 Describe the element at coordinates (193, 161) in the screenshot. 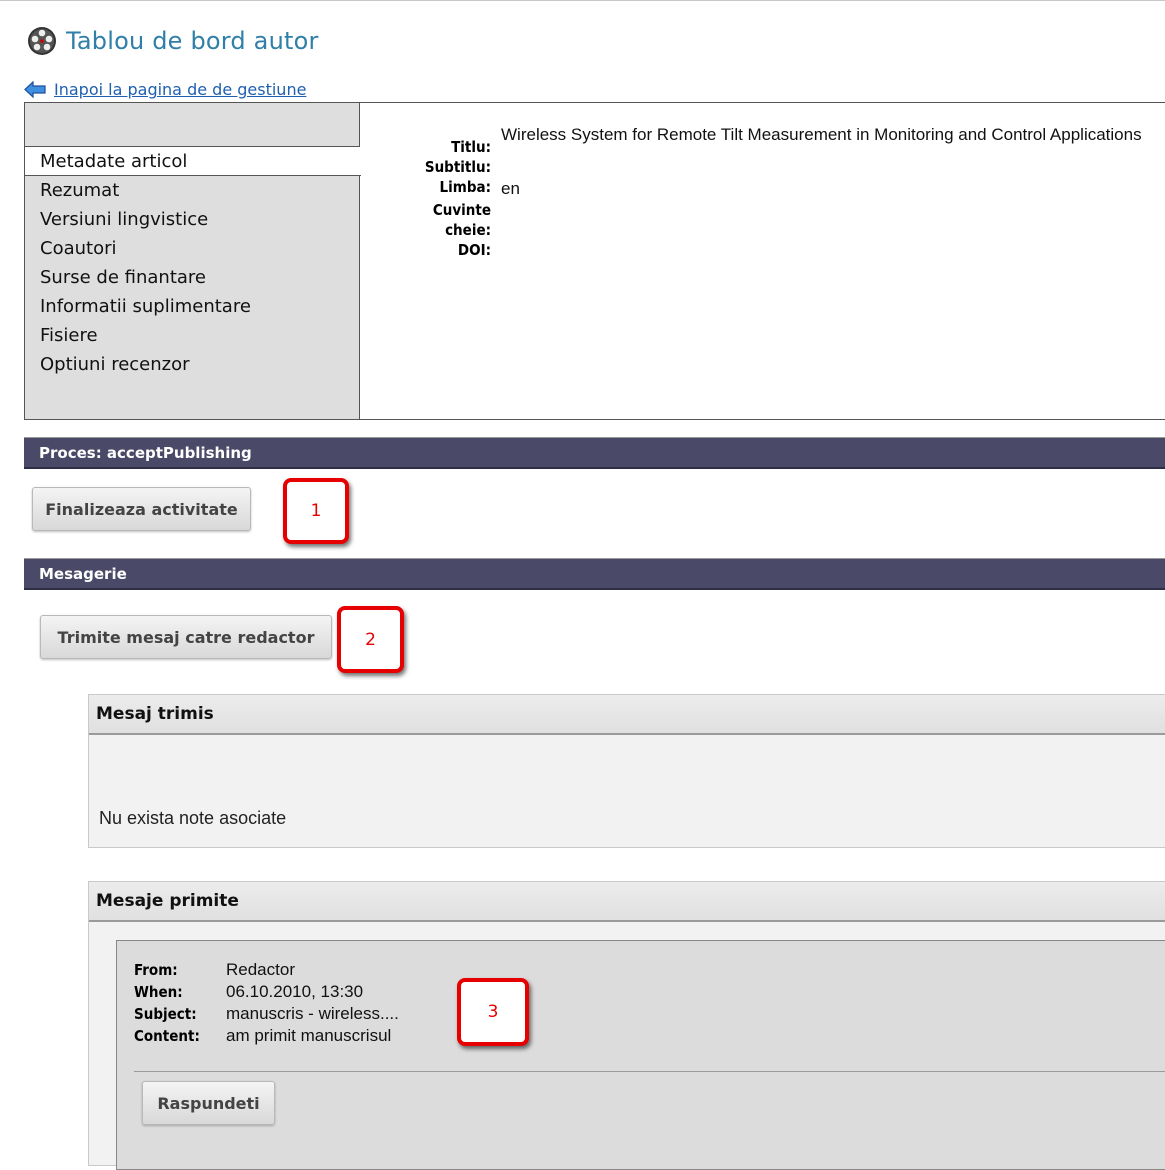

I see `tab-metadate-articol: Metadate articol` at that location.